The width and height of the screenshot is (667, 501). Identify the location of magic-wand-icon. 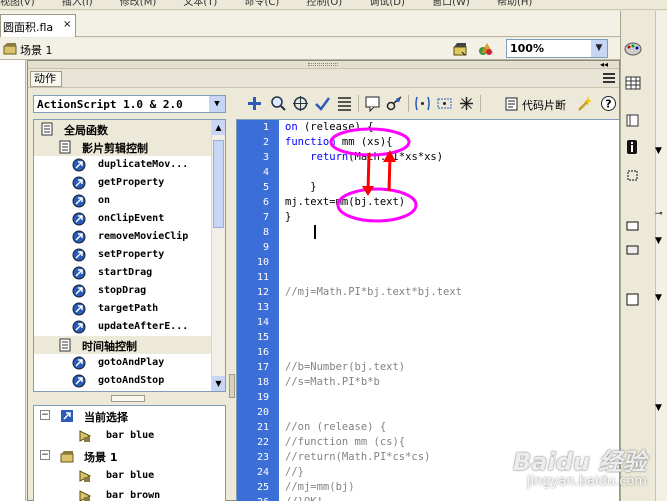
(584, 103).